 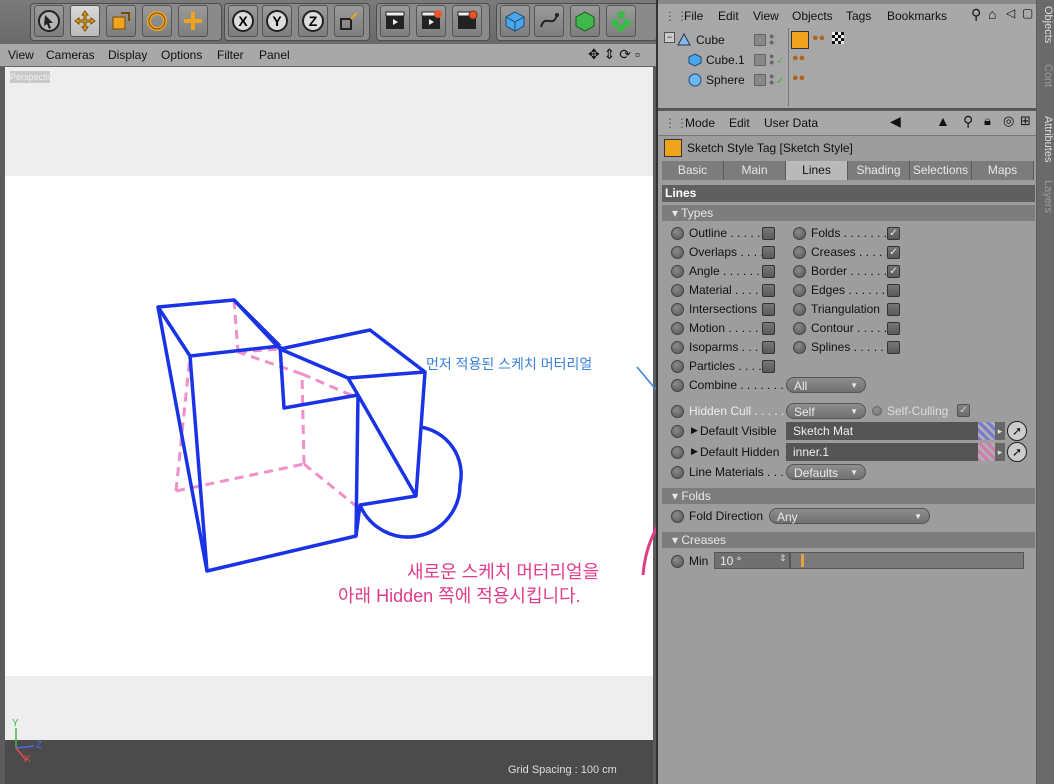 I want to click on side-tab-objects: Objects, so click(x=1045, y=24).